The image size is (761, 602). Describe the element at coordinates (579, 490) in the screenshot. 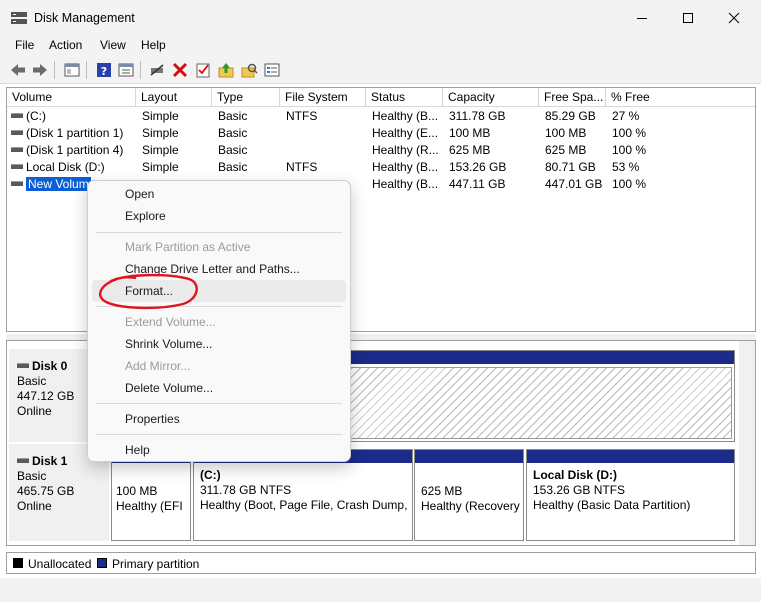

I see `partition-size: 153.26 GB NTFS` at that location.